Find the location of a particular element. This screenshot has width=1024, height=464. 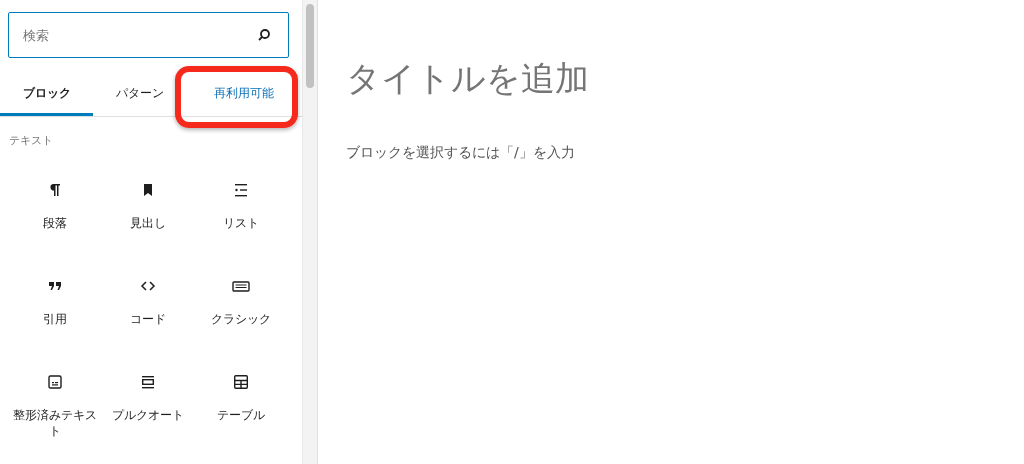

block-item: 引用 is located at coordinates (54, 311).